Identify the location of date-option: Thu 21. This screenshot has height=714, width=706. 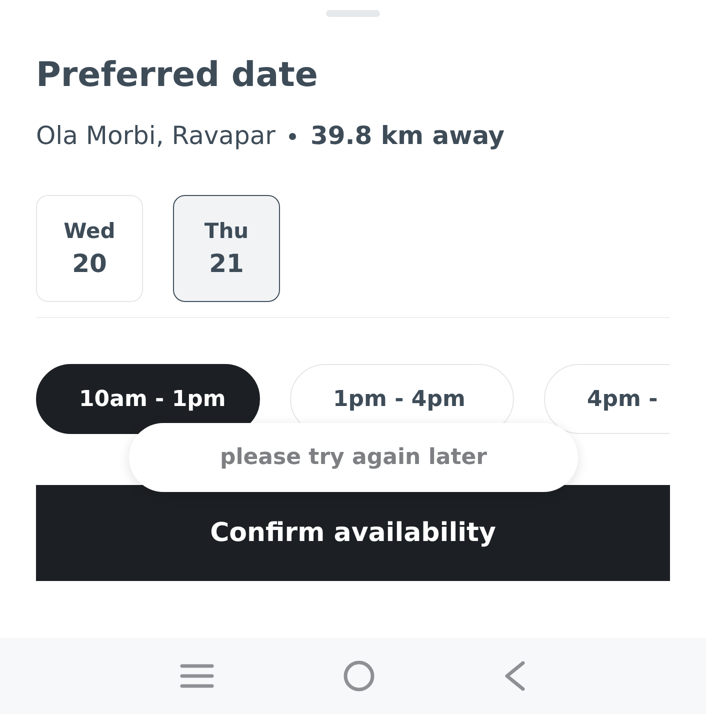
(226, 248).